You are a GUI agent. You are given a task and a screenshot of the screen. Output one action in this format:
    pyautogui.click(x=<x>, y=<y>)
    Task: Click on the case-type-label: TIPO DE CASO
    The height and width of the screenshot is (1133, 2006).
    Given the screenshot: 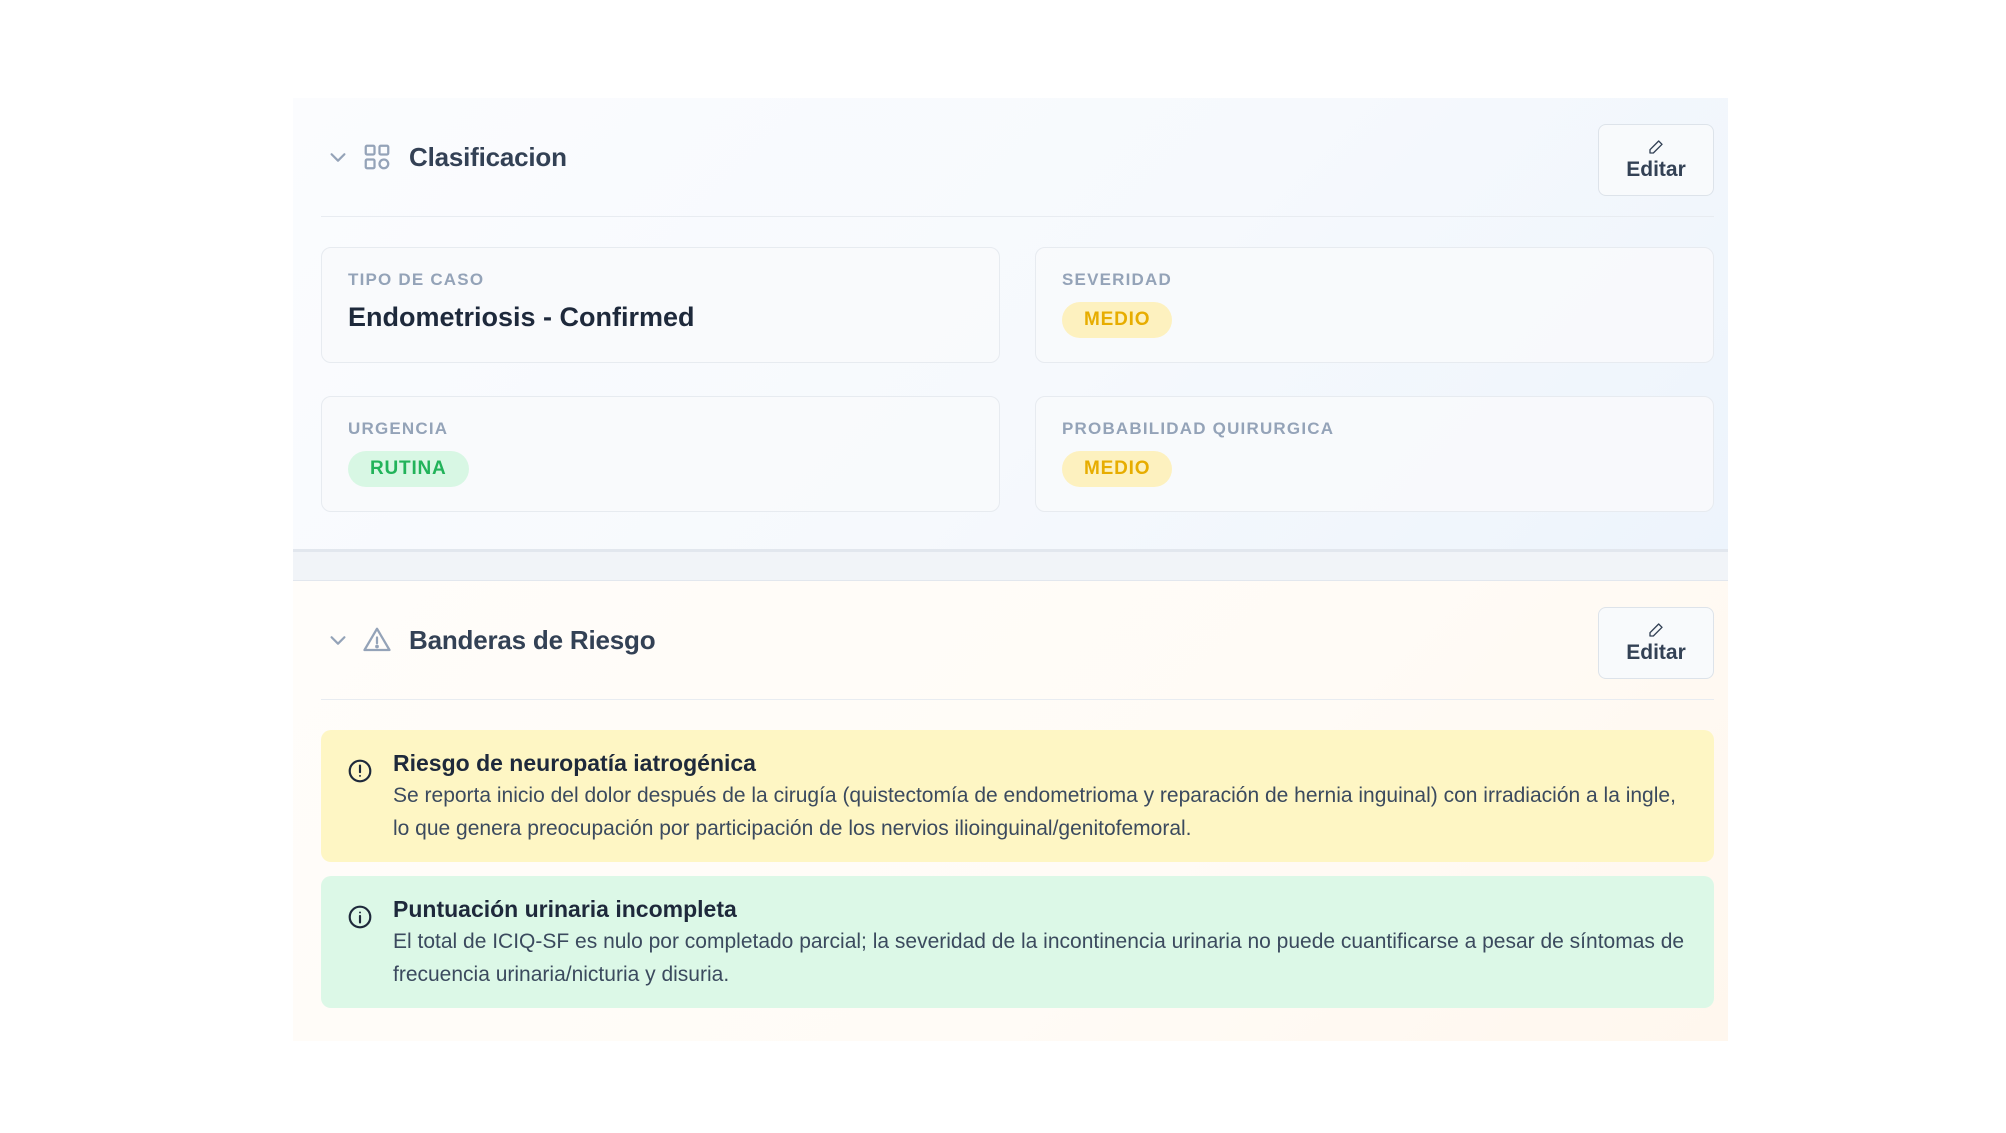 What is the action you would take?
    pyautogui.click(x=416, y=279)
    